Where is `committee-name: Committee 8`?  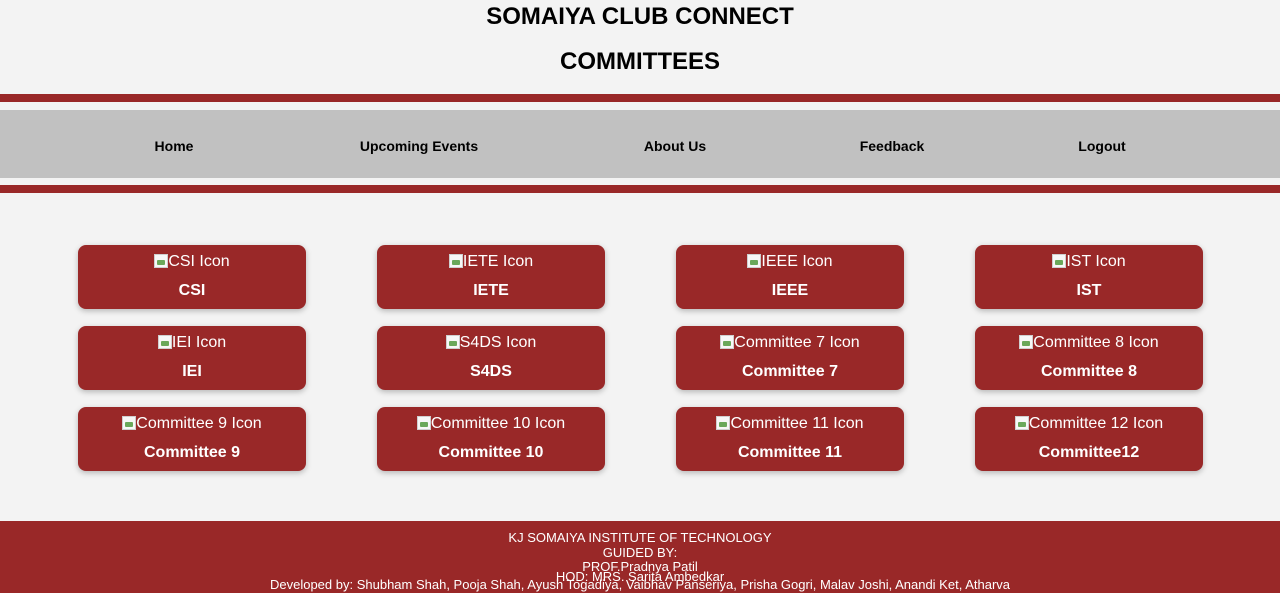
committee-name: Committee 8 is located at coordinates (1089, 371).